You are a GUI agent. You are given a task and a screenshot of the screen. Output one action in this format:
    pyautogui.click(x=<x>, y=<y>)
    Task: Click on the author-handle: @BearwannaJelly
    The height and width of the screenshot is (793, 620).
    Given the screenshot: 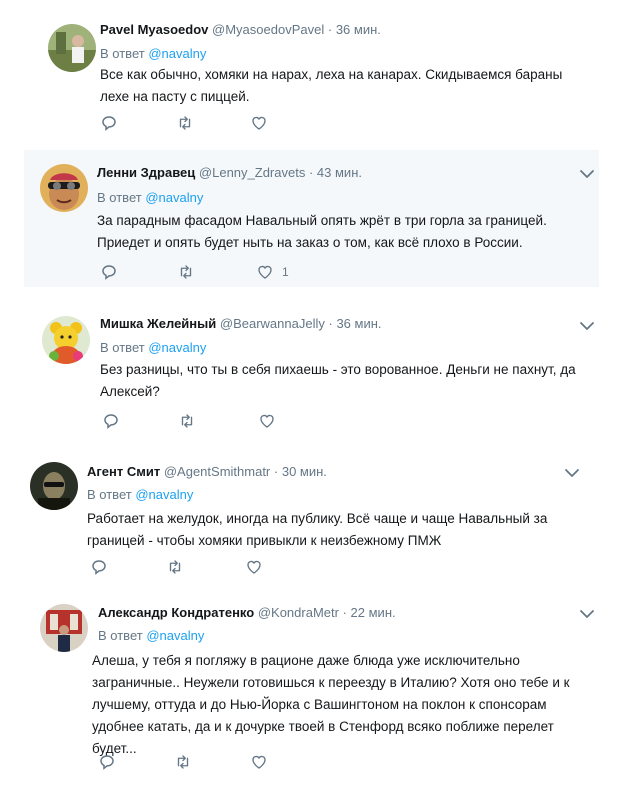 What is the action you would take?
    pyautogui.click(x=272, y=323)
    